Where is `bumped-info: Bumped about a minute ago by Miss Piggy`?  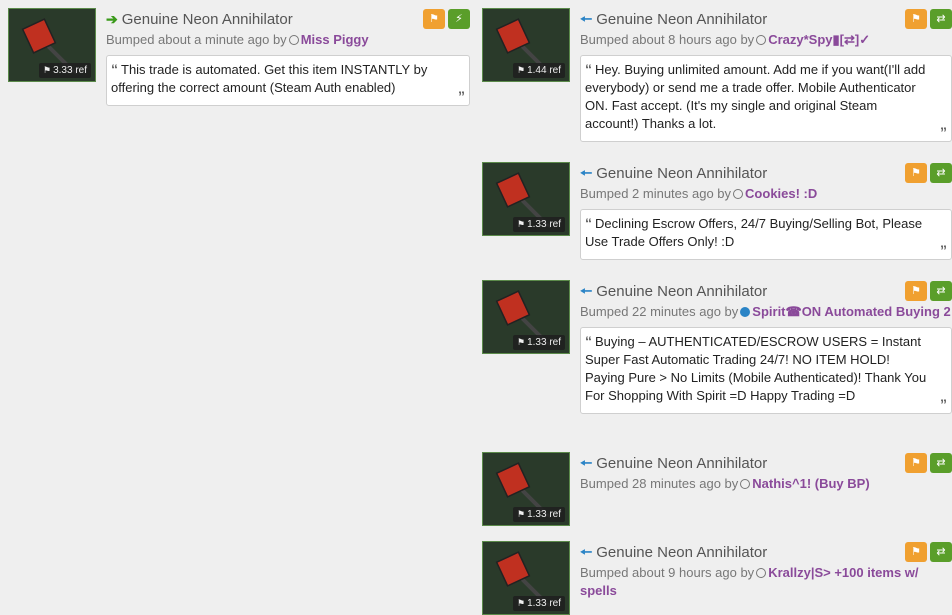
bumped-info: Bumped about a minute ago by Miss Piggy is located at coordinates (237, 39).